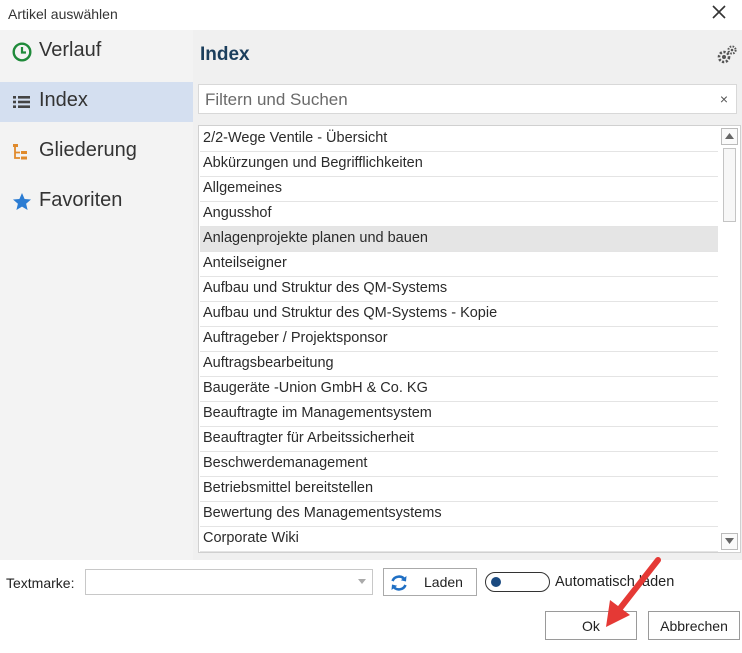 The width and height of the screenshot is (742, 653). I want to click on auto-load-toggle, so click(517, 582).